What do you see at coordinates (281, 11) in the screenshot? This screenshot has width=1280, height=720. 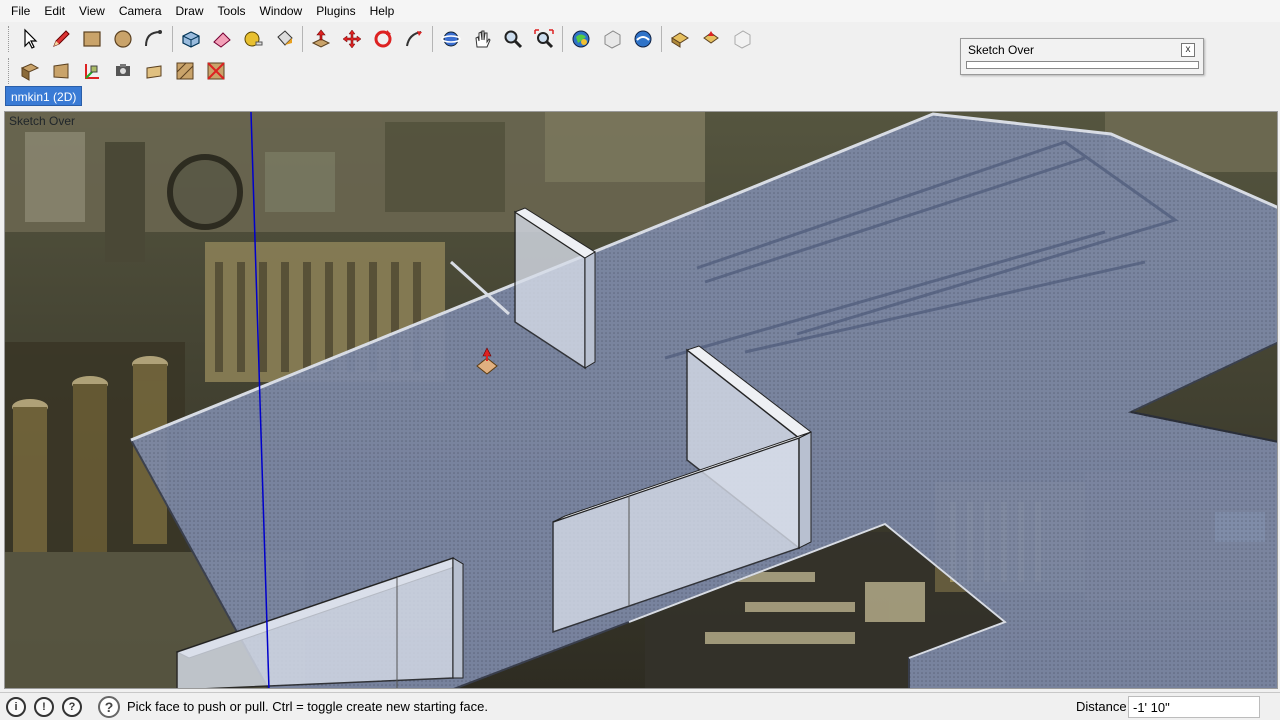 I see `menu-window: Window` at bounding box center [281, 11].